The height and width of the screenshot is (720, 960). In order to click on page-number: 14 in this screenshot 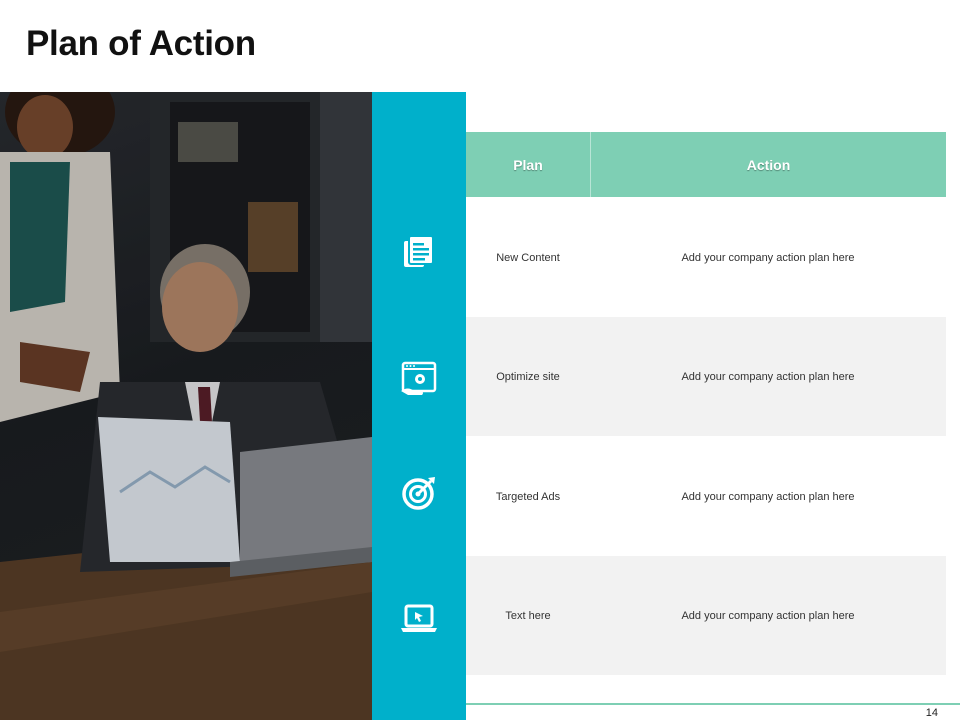, I will do `click(931, 713)`.